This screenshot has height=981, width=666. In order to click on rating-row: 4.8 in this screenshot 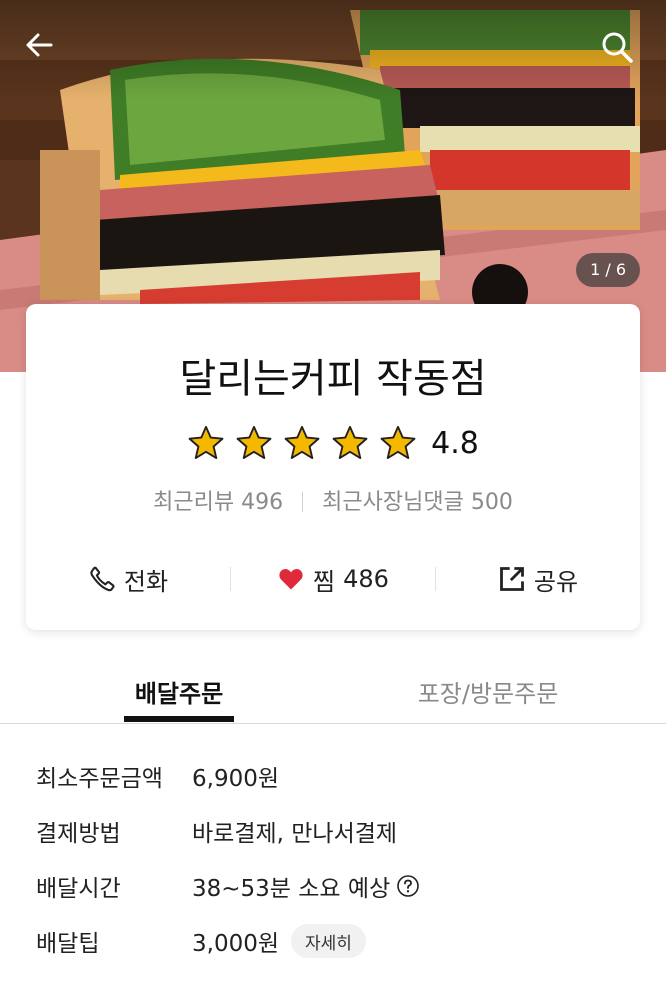, I will do `click(333, 443)`.